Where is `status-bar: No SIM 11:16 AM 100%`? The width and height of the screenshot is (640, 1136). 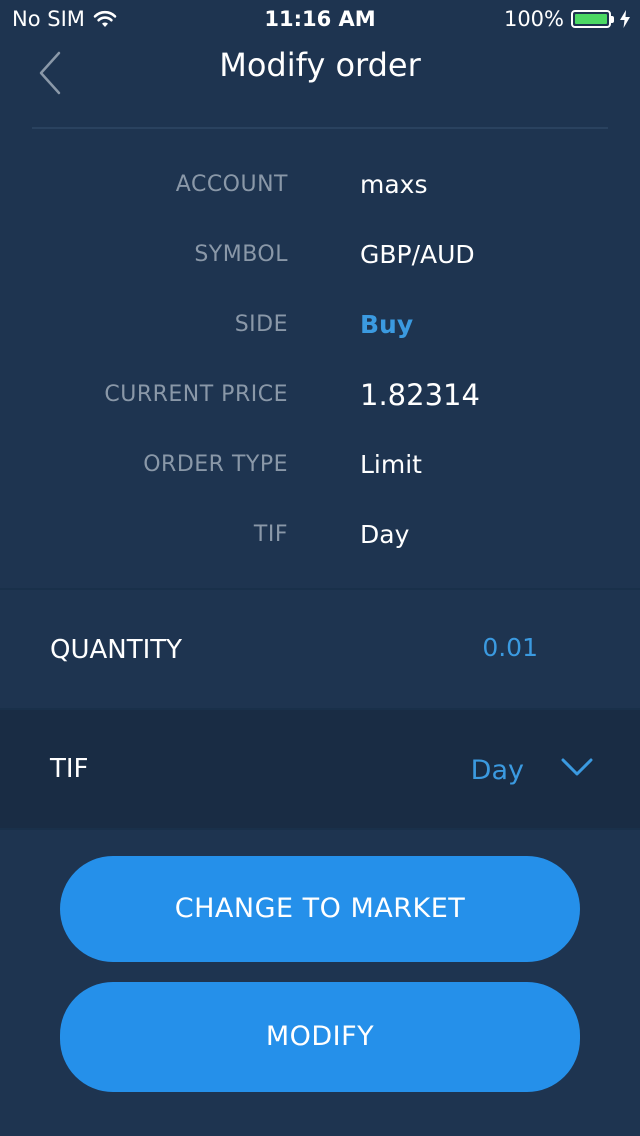 status-bar: No SIM 11:16 AM 100% is located at coordinates (320, 20).